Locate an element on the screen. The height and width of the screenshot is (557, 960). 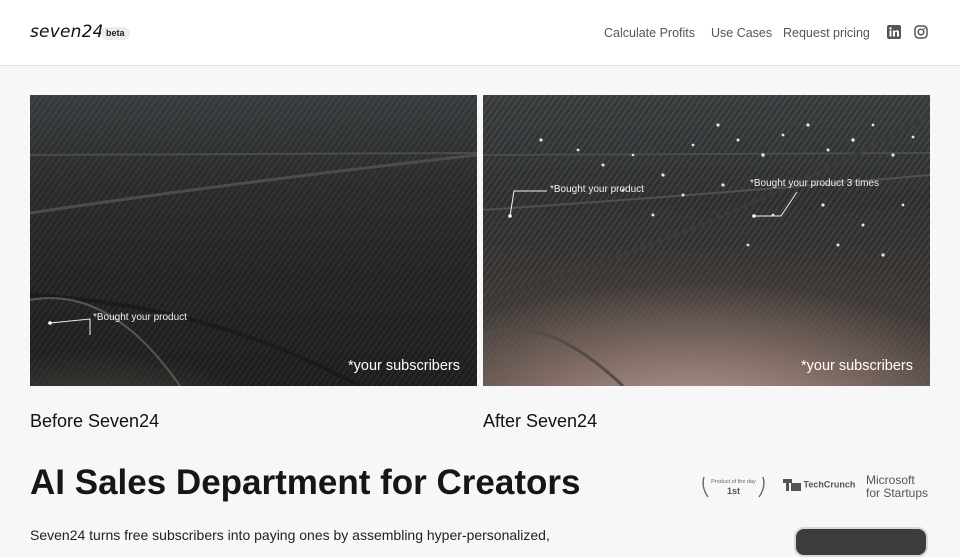
logo: seven24 is located at coordinates (67, 32).